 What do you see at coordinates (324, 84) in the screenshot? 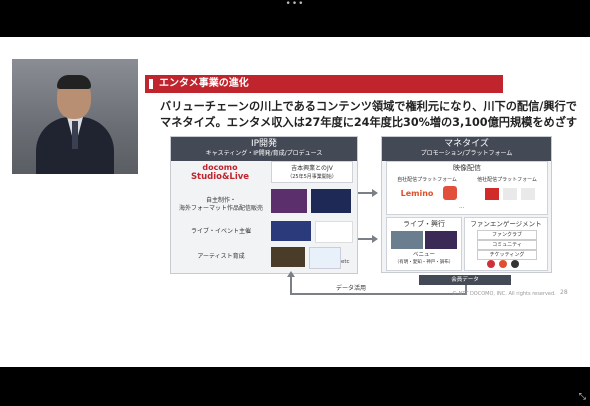
I see `section-title: エンタメ事業の進化` at bounding box center [324, 84].